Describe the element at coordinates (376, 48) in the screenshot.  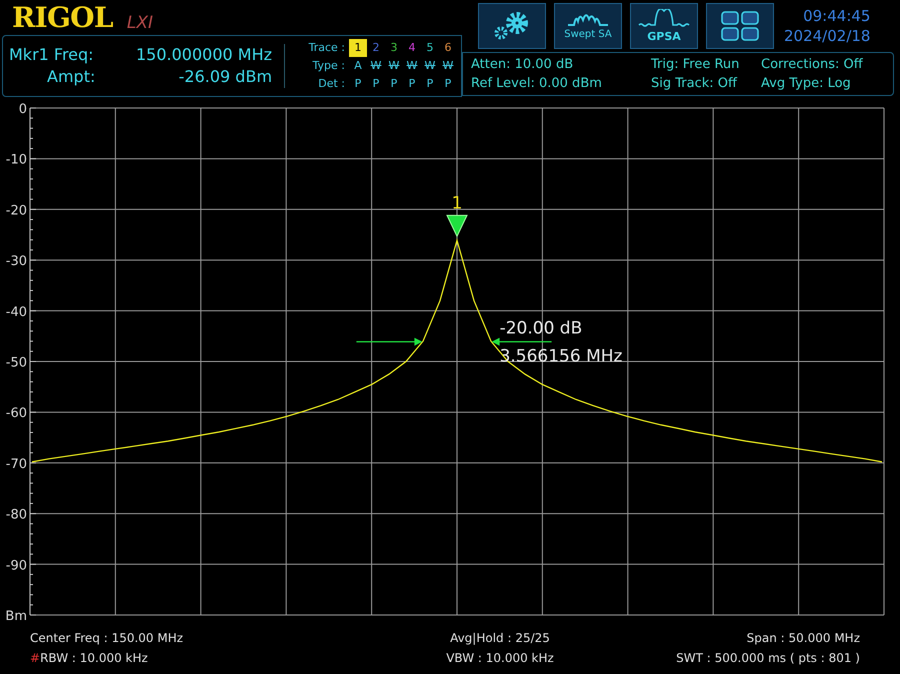
I see `trace-number: 2` at that location.